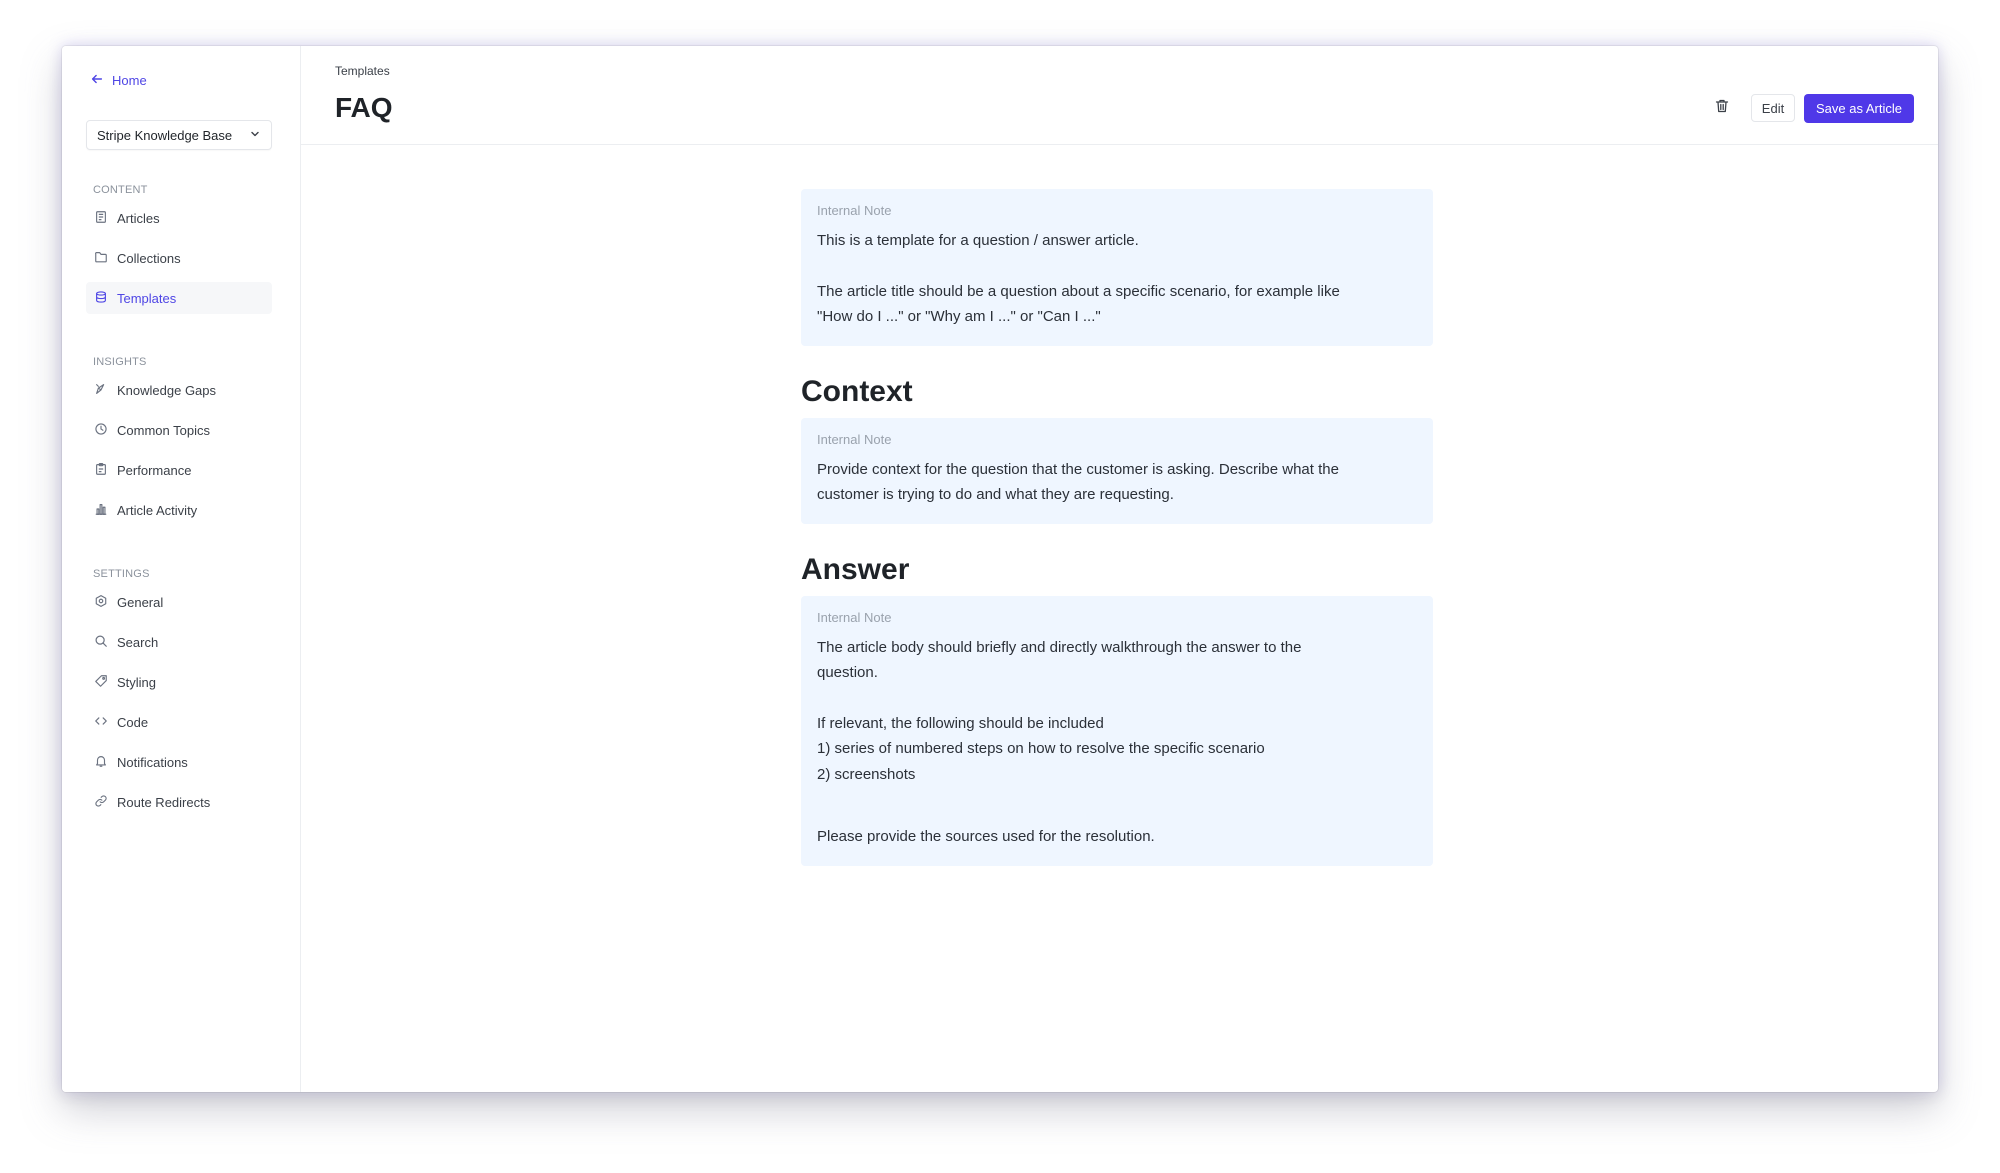  Describe the element at coordinates (149, 258) in the screenshot. I see `sidebar-item-label: Collections` at that location.